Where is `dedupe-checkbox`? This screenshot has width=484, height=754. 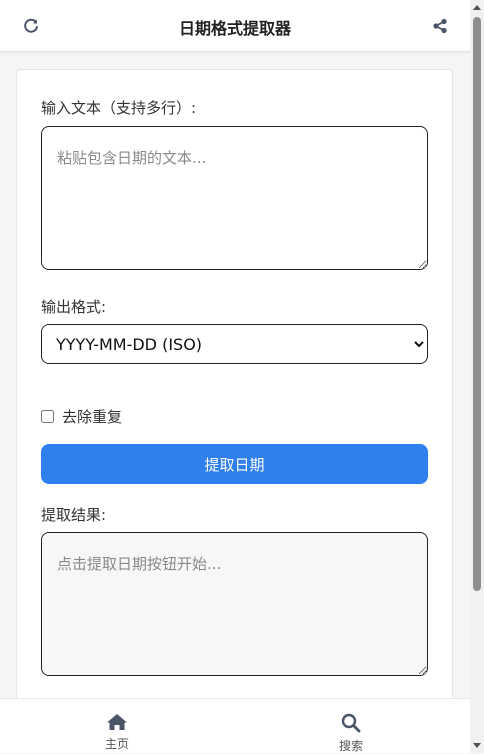
dedupe-checkbox is located at coordinates (47, 416).